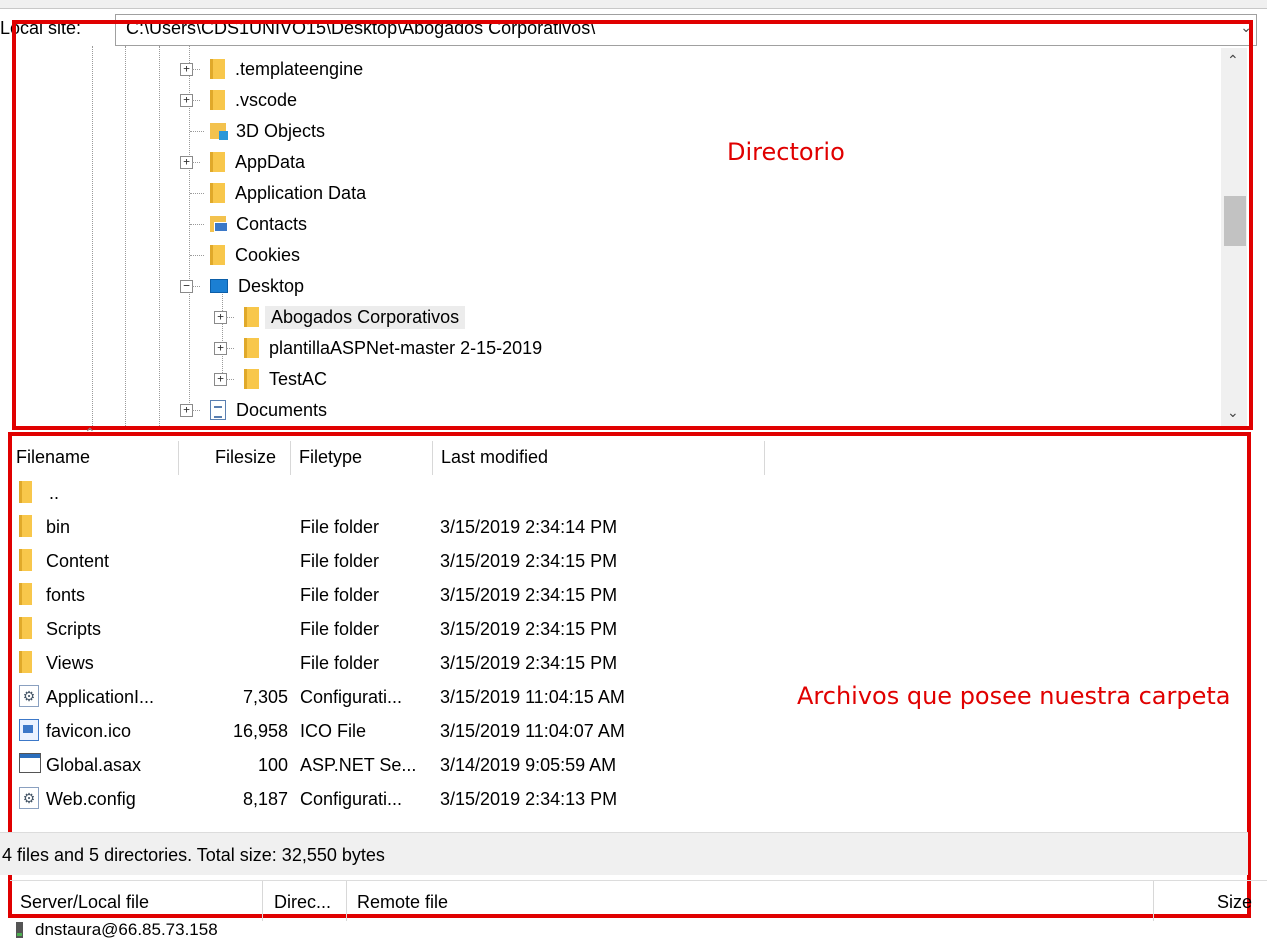  What do you see at coordinates (29, 730) in the screenshot?
I see `image-file-icon` at bounding box center [29, 730].